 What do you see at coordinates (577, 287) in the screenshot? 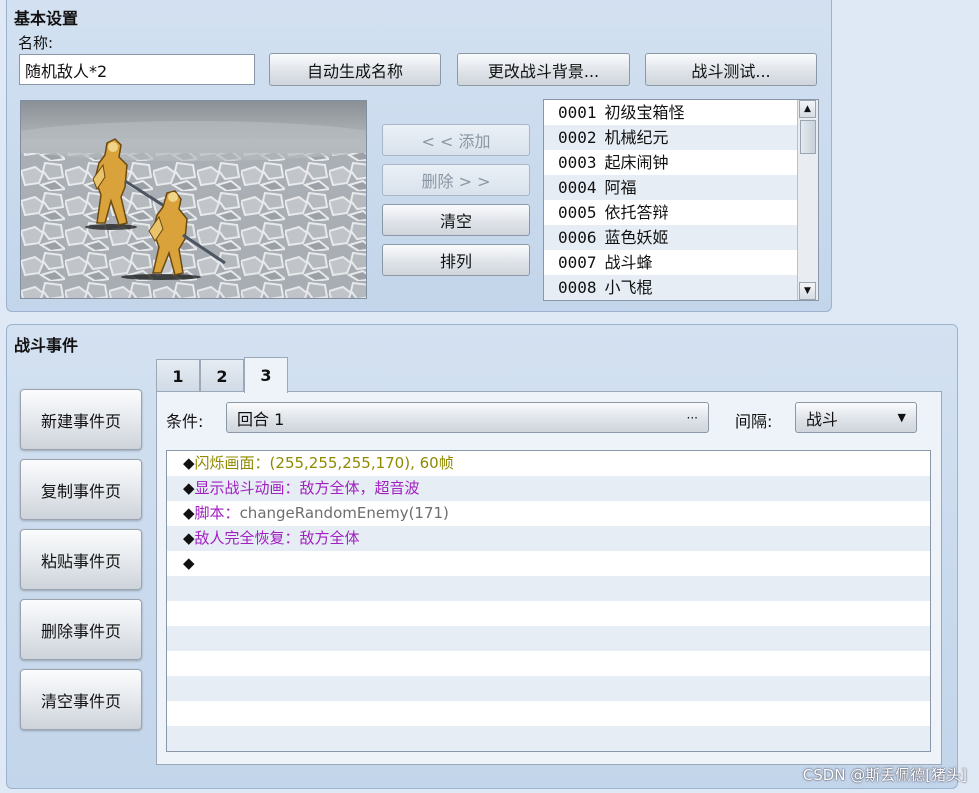
I see `enemy-id: 0008` at bounding box center [577, 287].